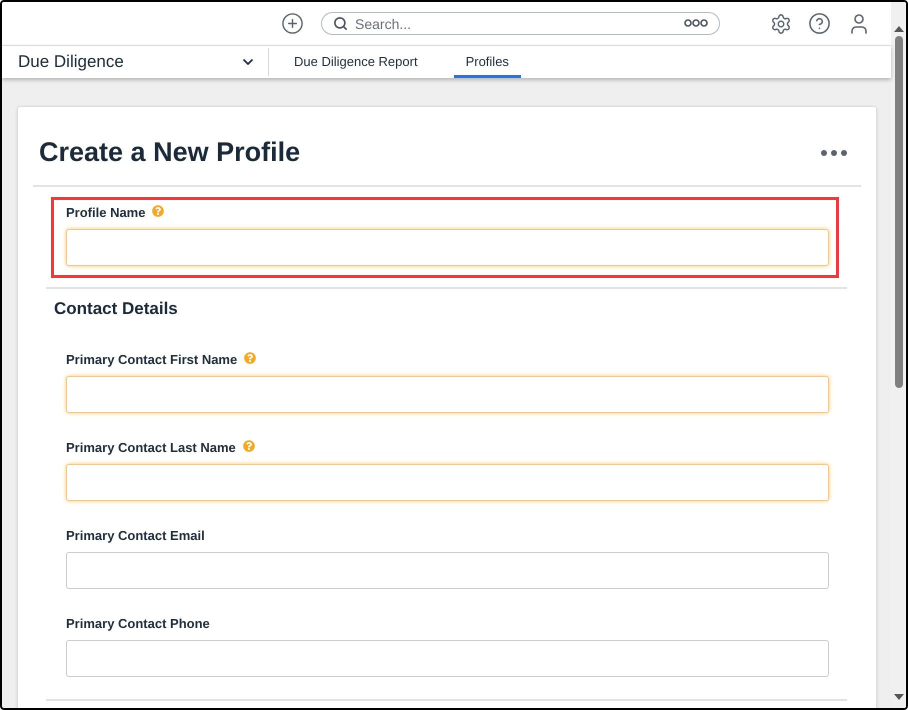  I want to click on scrollbar, so click(898, 355).